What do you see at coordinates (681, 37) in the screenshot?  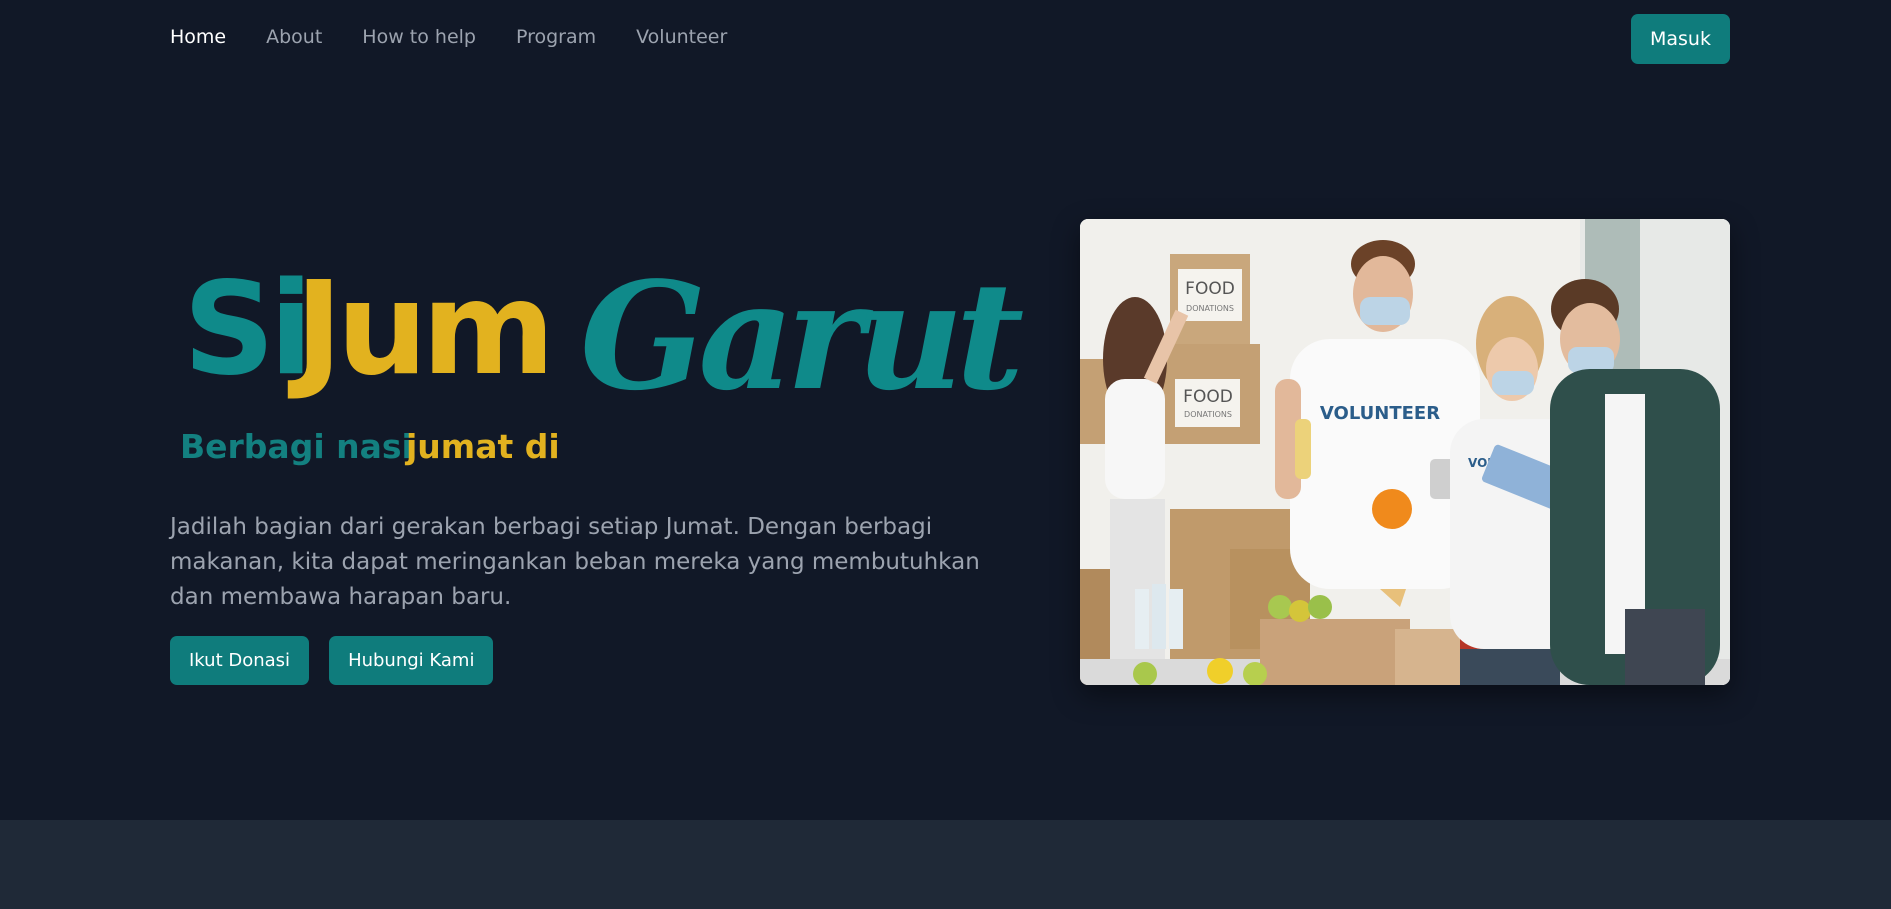 I see `nav-link-volunteer: Volunteer` at bounding box center [681, 37].